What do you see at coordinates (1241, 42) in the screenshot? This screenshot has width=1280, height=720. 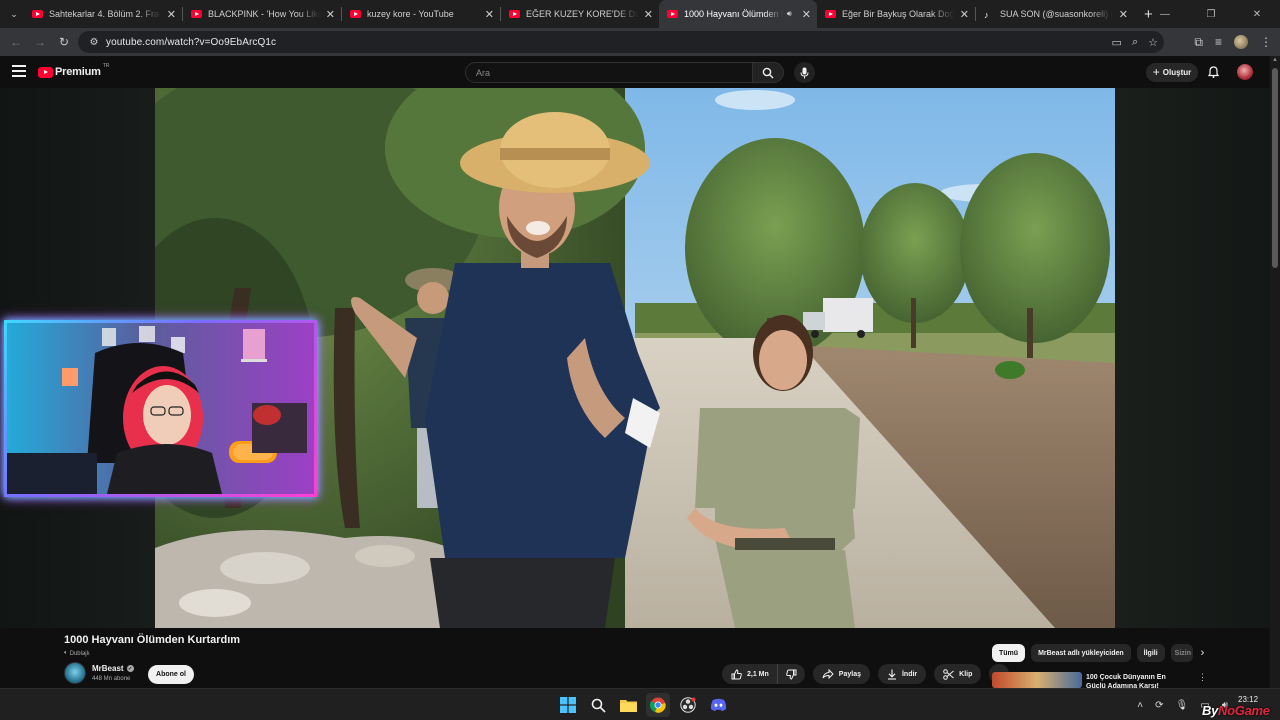 I see `profile-avatar` at bounding box center [1241, 42].